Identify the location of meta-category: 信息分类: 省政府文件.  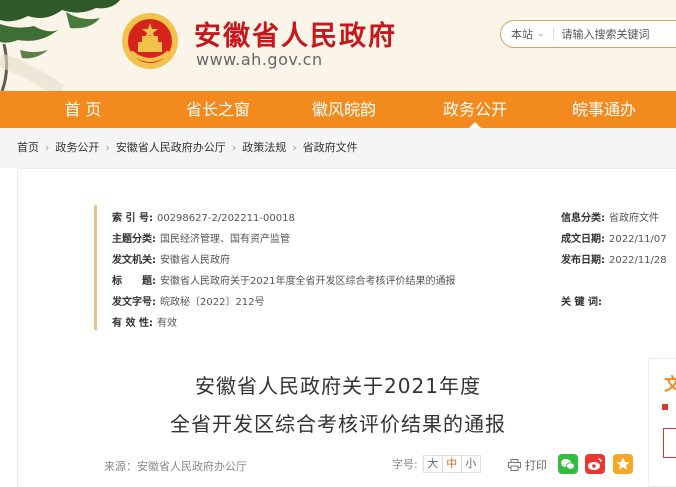
(610, 216).